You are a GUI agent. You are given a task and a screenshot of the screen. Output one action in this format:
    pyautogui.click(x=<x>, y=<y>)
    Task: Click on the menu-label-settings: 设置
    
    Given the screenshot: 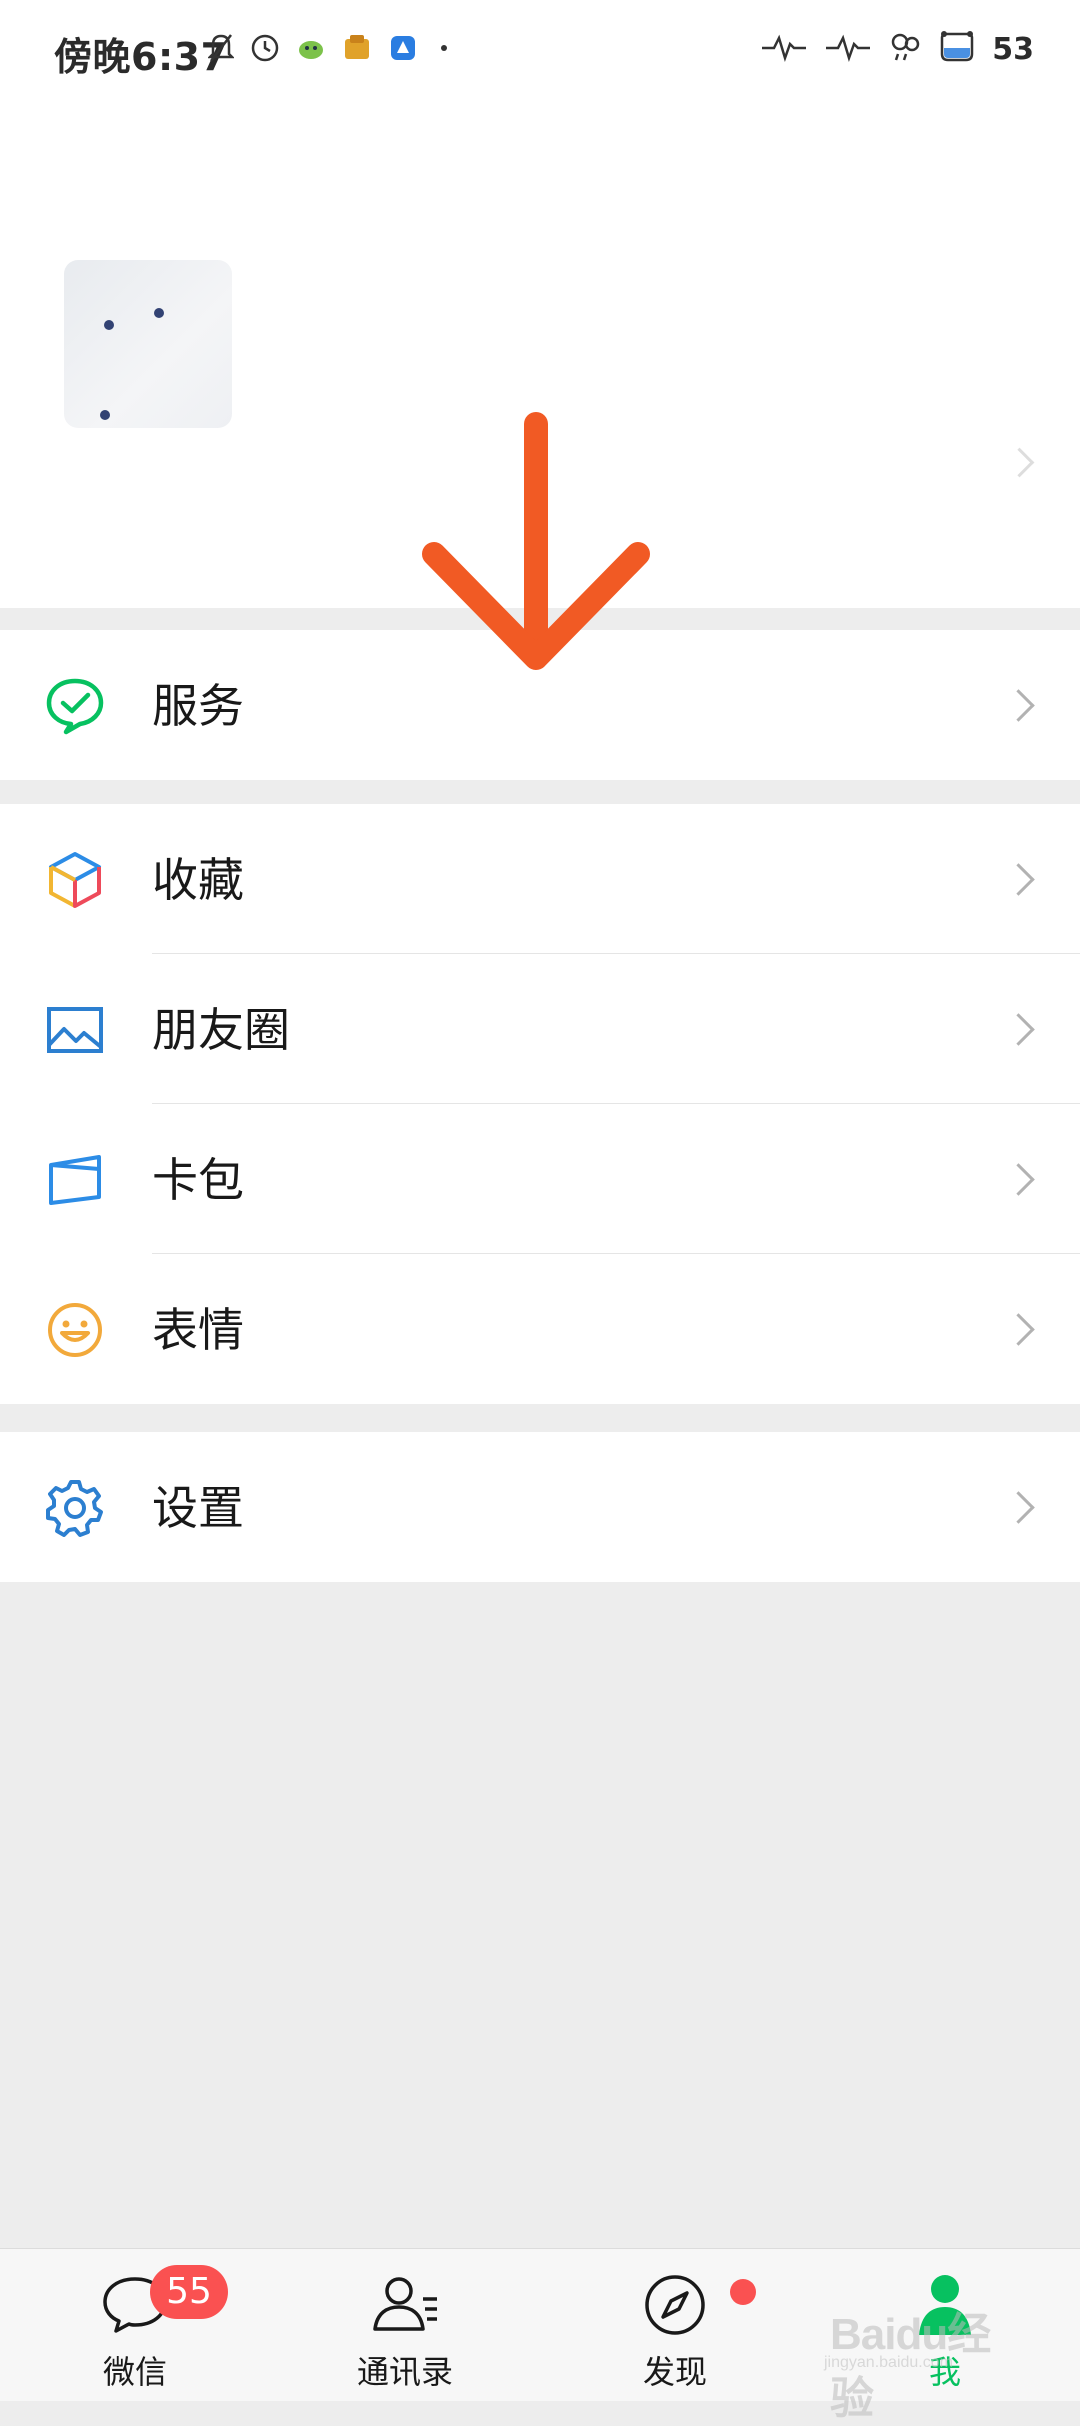 What is the action you would take?
    pyautogui.click(x=198, y=1508)
    